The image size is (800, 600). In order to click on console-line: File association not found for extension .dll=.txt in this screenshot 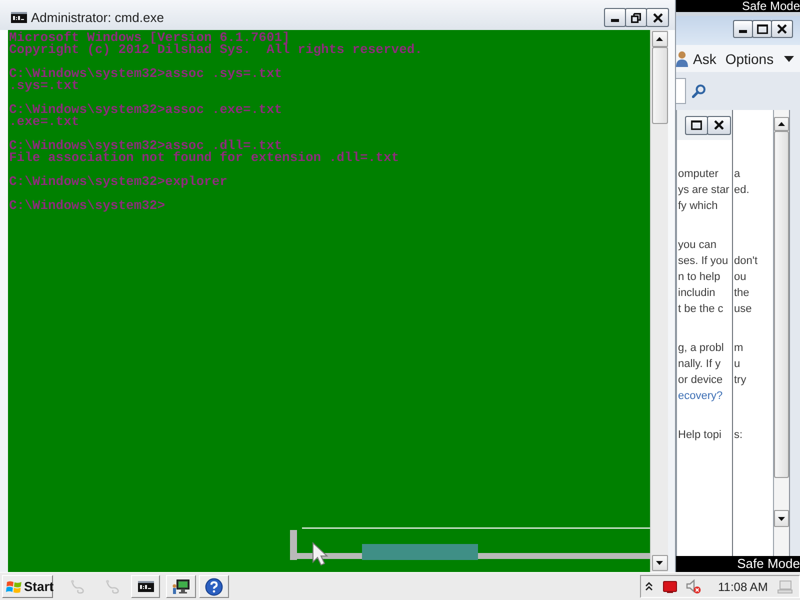, I will do `click(204, 158)`.